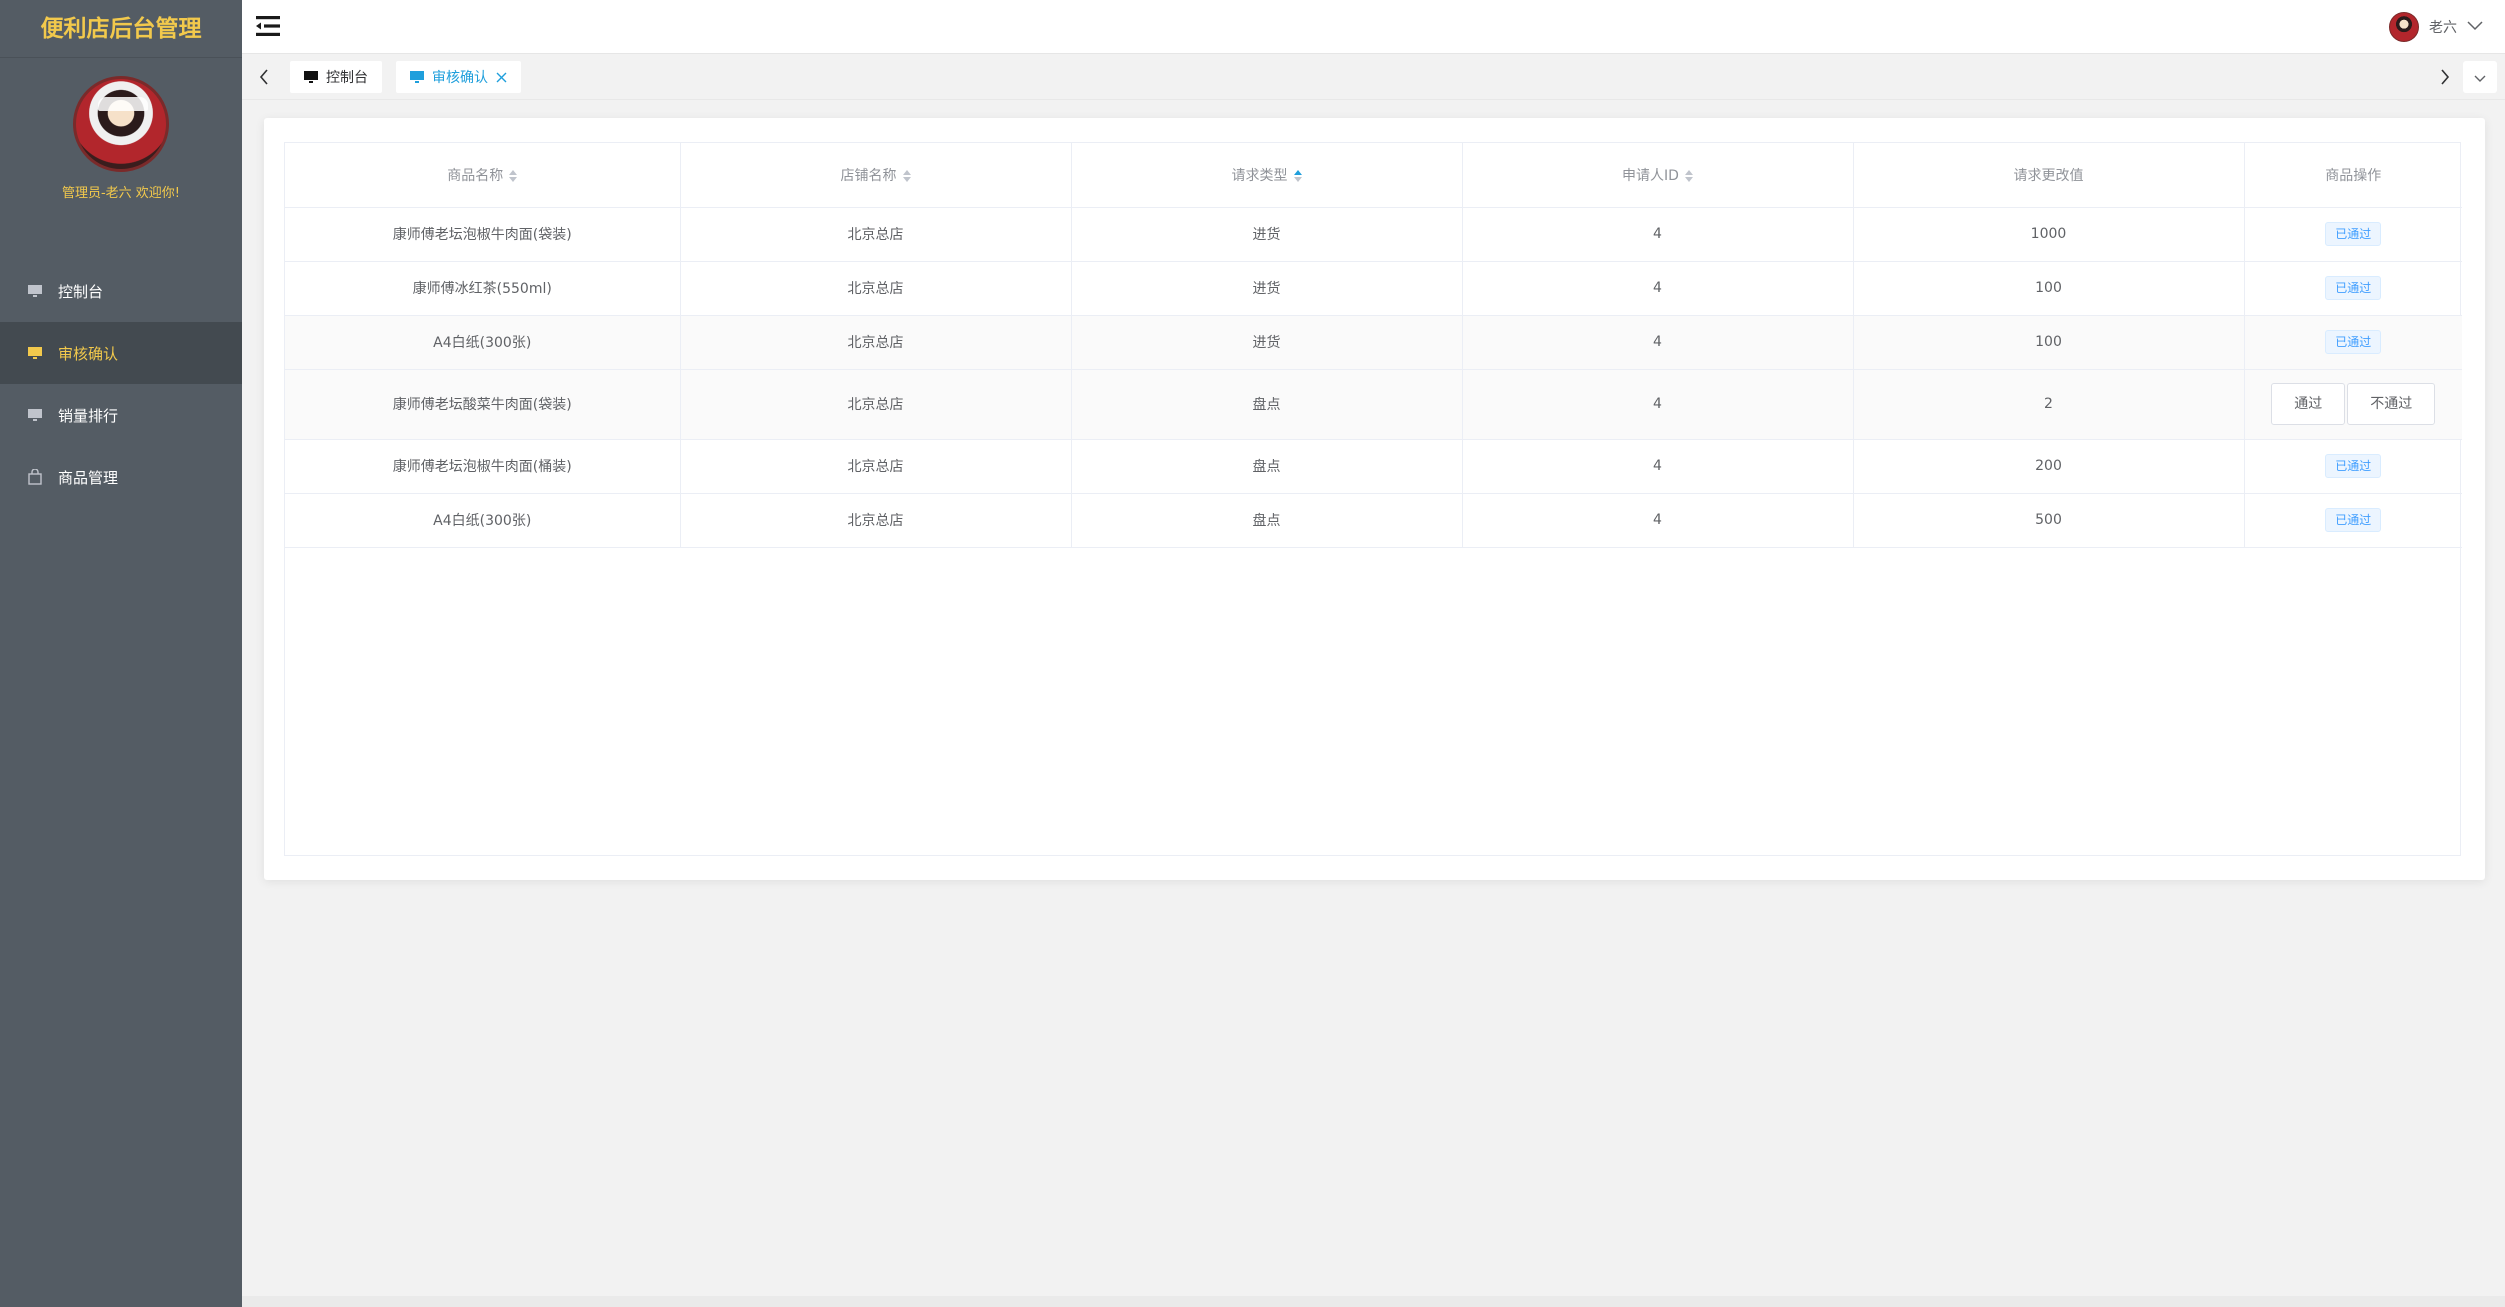 The image size is (2505, 1307). Describe the element at coordinates (1373, 77) in the screenshot. I see `tabs-bar: 控制台 审核确认` at that location.